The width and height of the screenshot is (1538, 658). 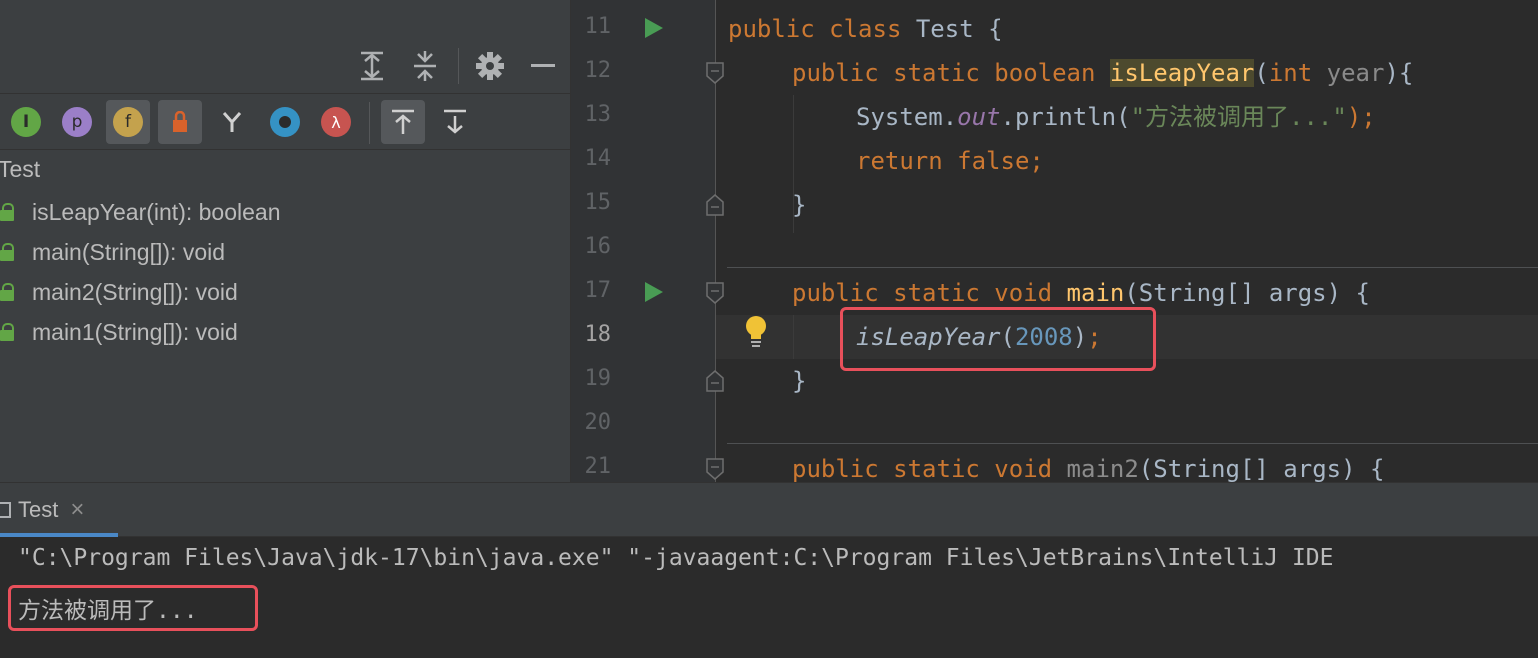 I want to click on indent-guide, so click(x=793, y=337).